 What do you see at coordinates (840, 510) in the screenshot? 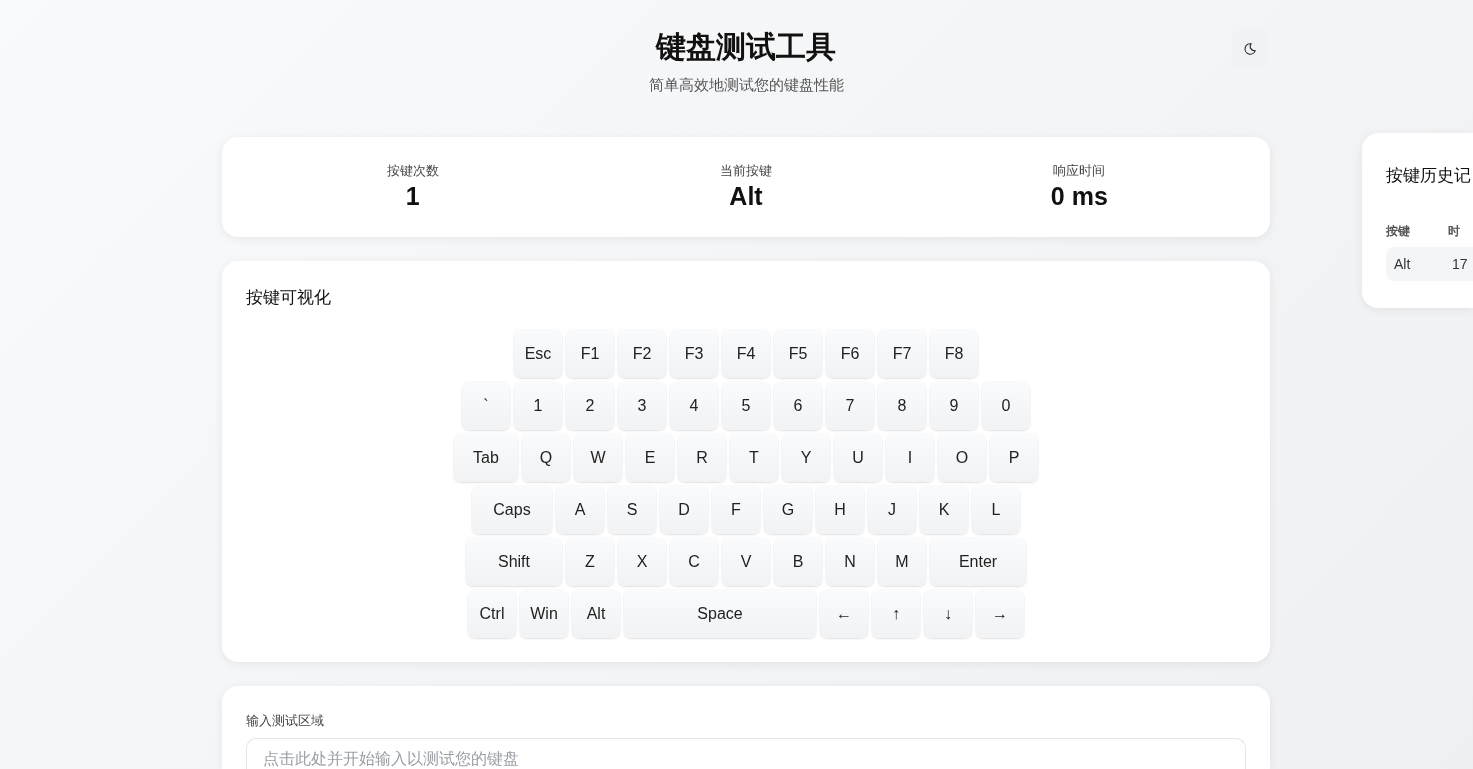
I see `keyboard-key: H` at bounding box center [840, 510].